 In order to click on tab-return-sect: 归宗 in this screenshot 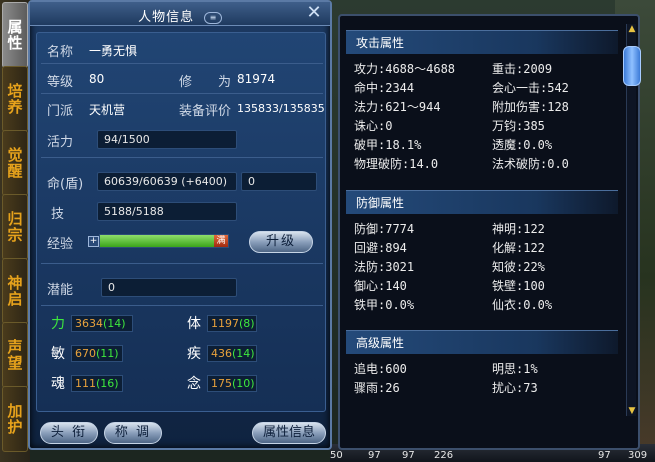, I will do `click(15, 227)`.